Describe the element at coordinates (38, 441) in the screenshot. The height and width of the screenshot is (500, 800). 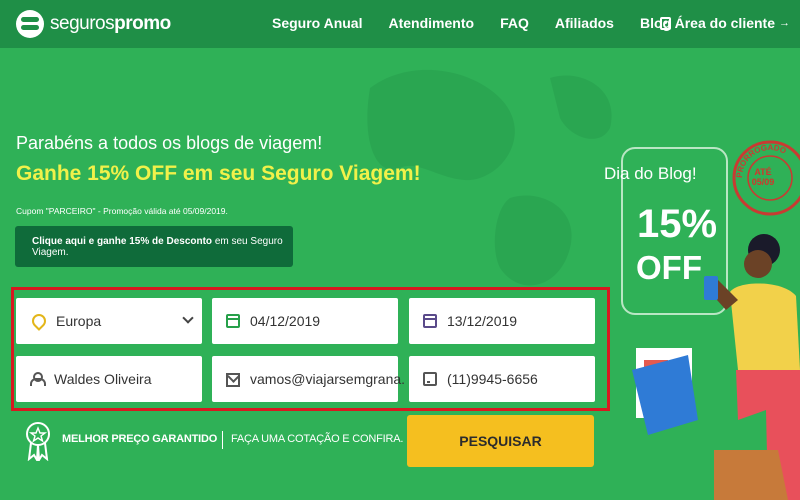
I see `medal-icon` at that location.